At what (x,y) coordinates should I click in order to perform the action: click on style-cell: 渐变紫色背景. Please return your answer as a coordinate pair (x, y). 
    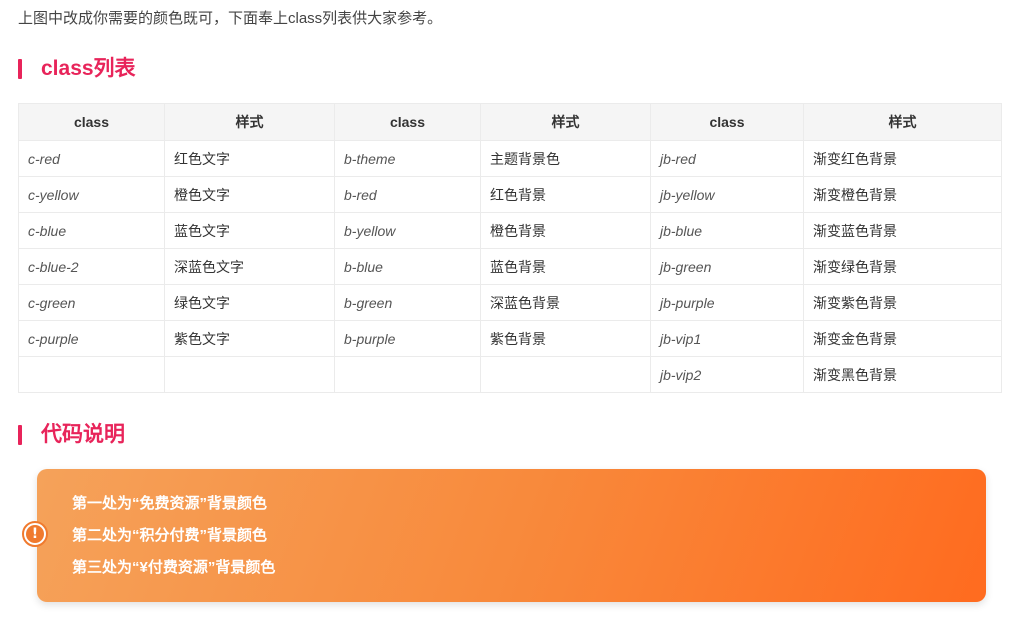
    Looking at the image, I should click on (902, 302).